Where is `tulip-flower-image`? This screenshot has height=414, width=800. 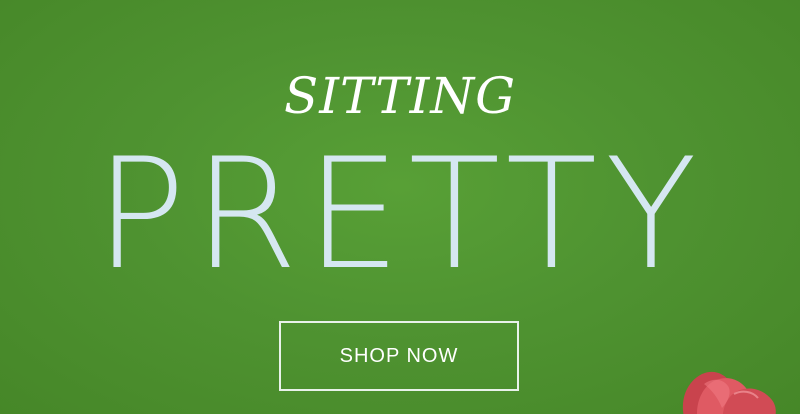
tulip-flower-image is located at coordinates (729, 392).